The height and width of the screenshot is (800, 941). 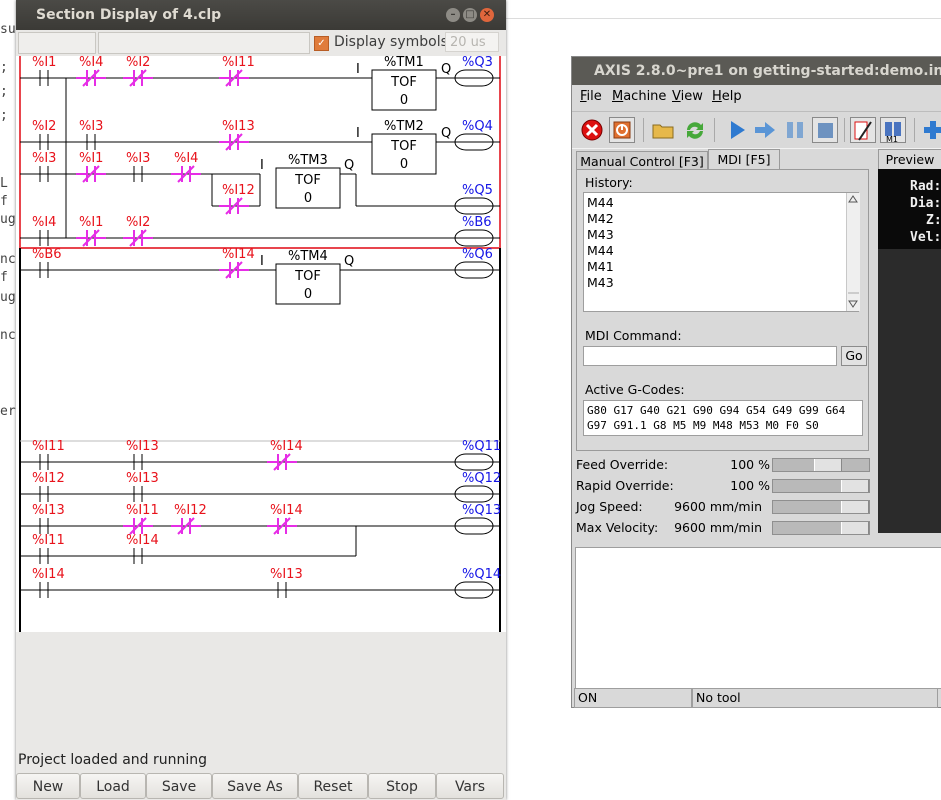 What do you see at coordinates (909, 159) in the screenshot?
I see `tab-preview: Preview` at bounding box center [909, 159].